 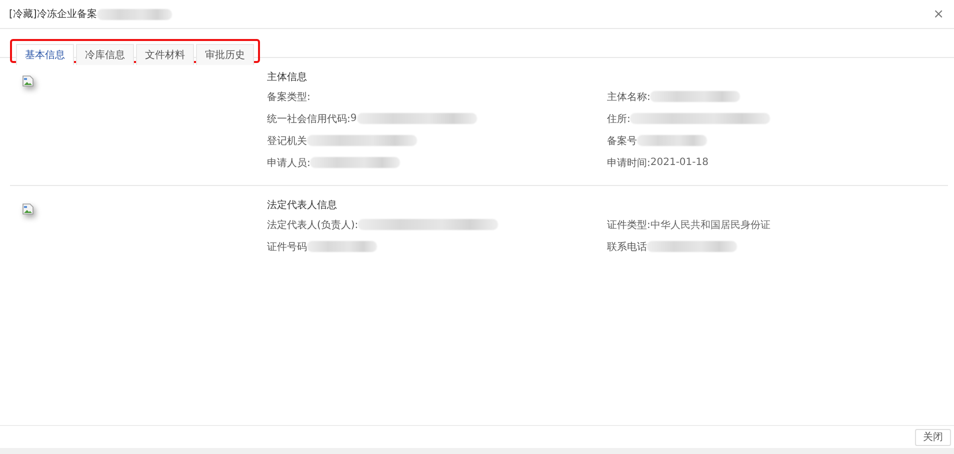 What do you see at coordinates (53, 14) in the screenshot?
I see `window-title: [冷藏]冷冻企业备案` at bounding box center [53, 14].